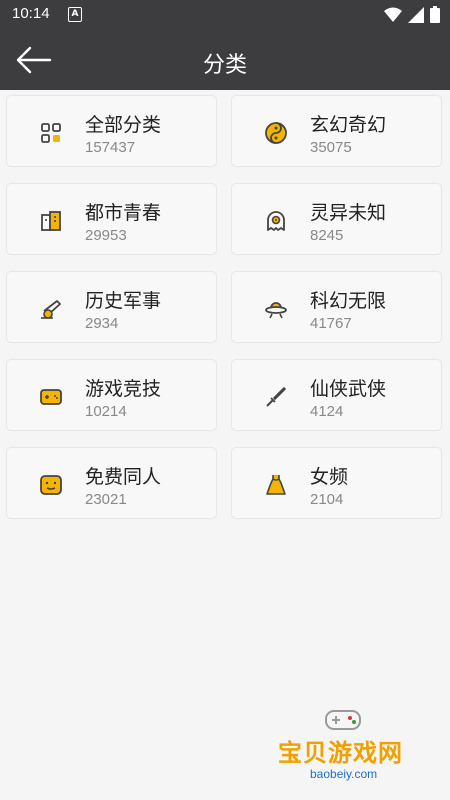 The width and height of the screenshot is (450, 800). Describe the element at coordinates (106, 235) in the screenshot. I see `category-count: 29953` at that location.